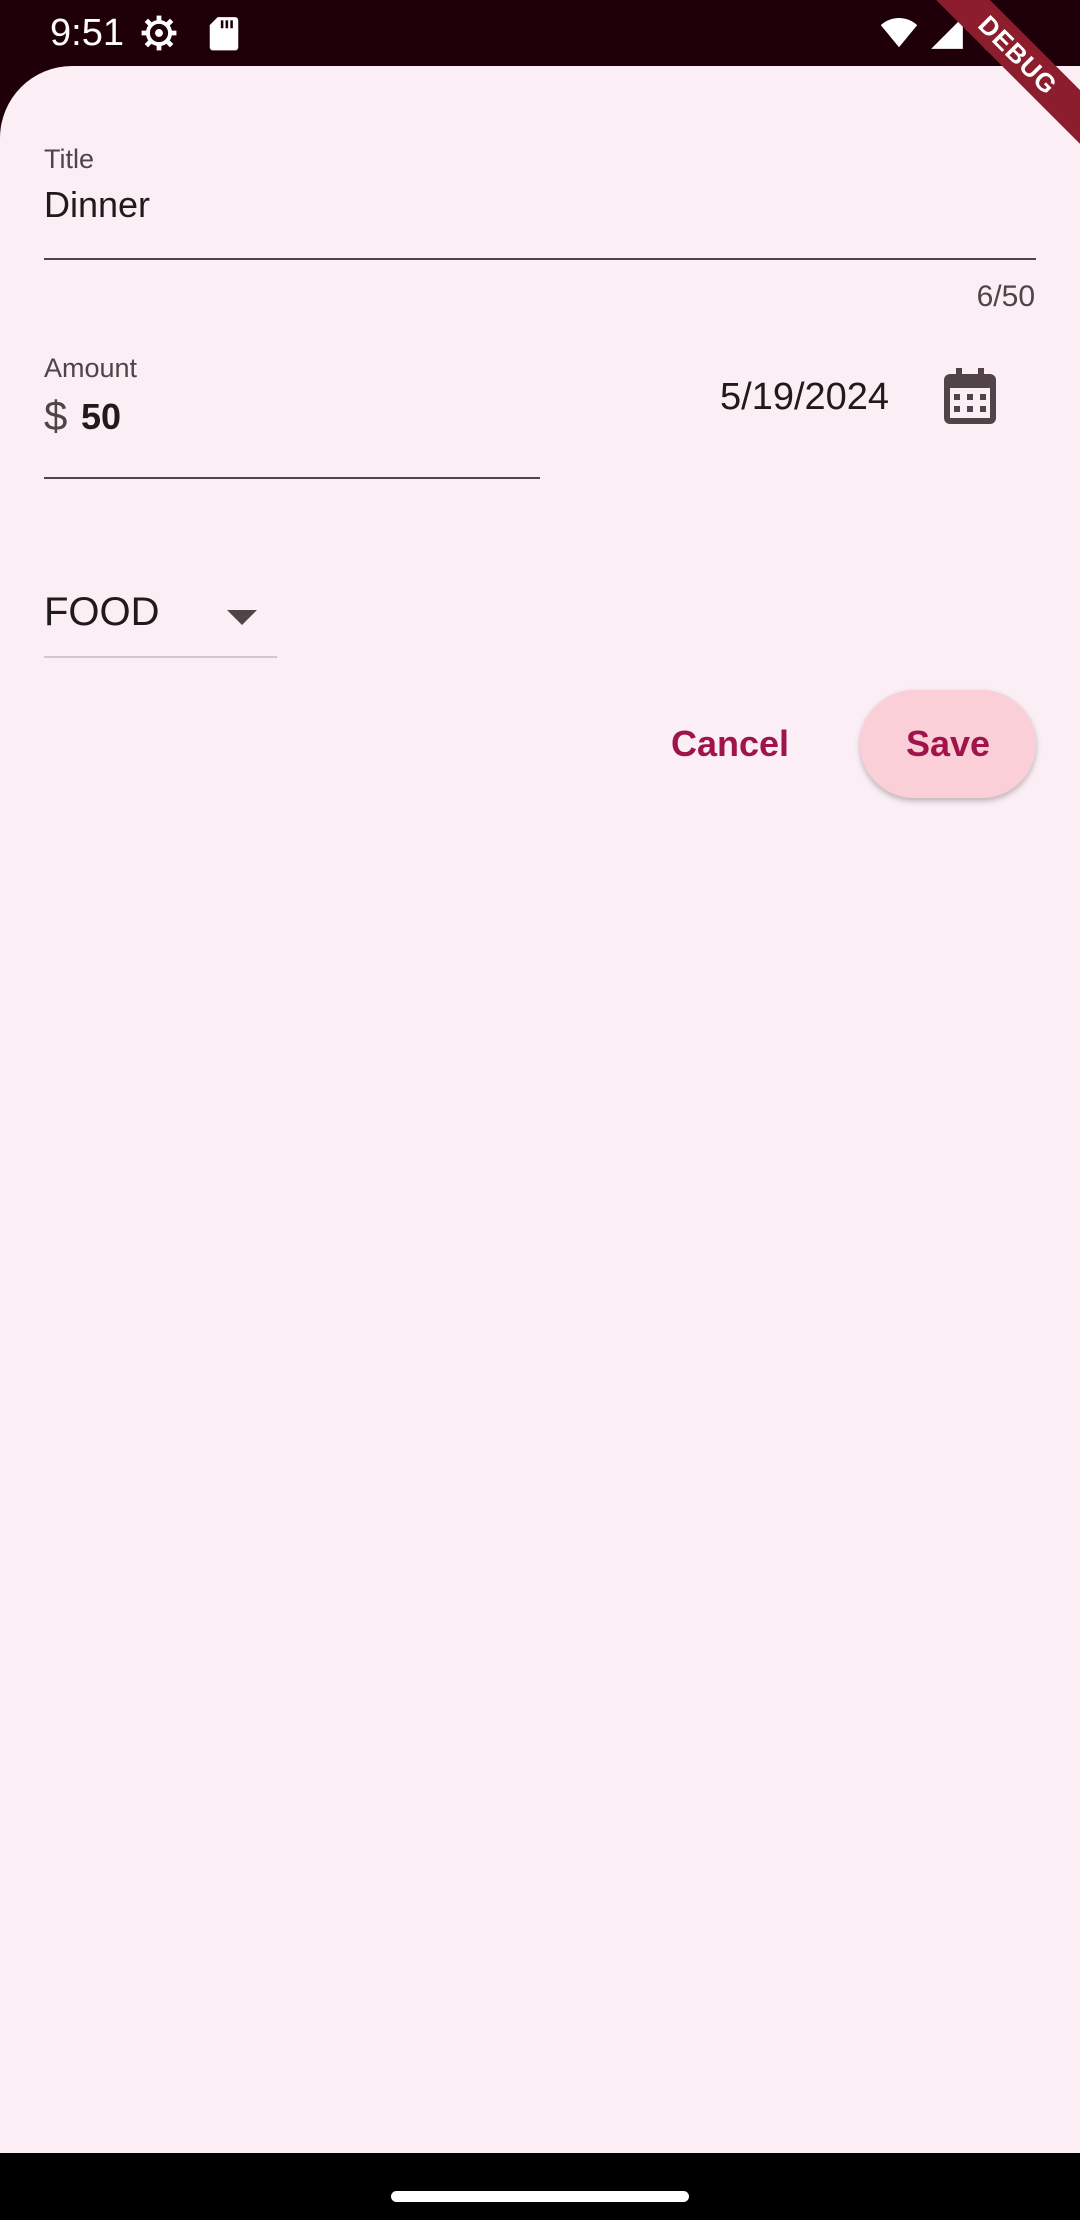  What do you see at coordinates (948, 744) in the screenshot?
I see `save-button: Save` at bounding box center [948, 744].